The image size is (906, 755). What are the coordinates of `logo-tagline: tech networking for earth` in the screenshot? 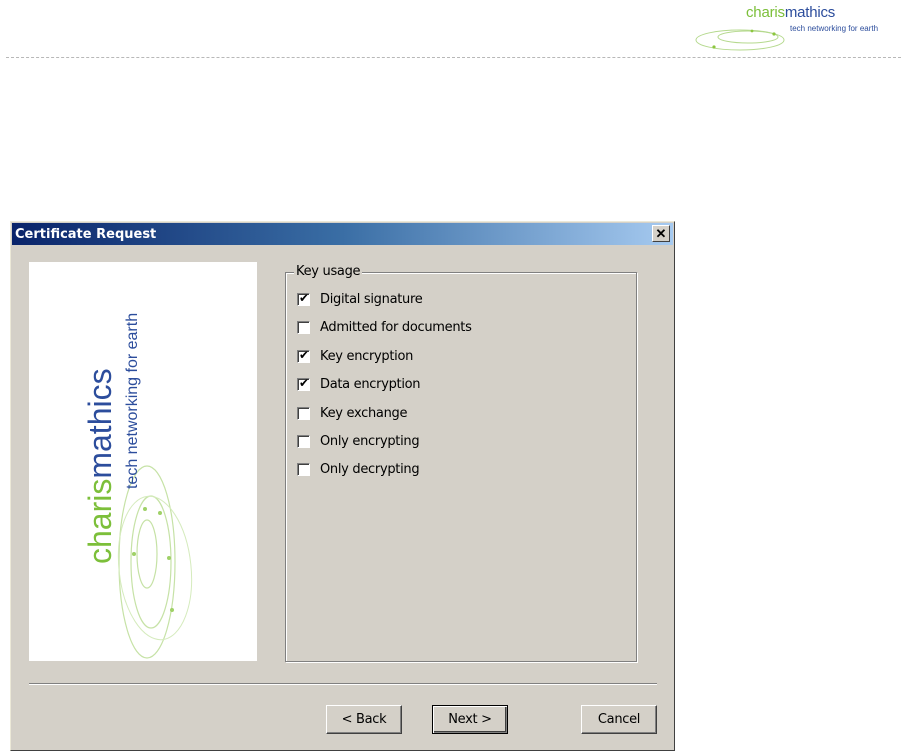 It's located at (834, 28).